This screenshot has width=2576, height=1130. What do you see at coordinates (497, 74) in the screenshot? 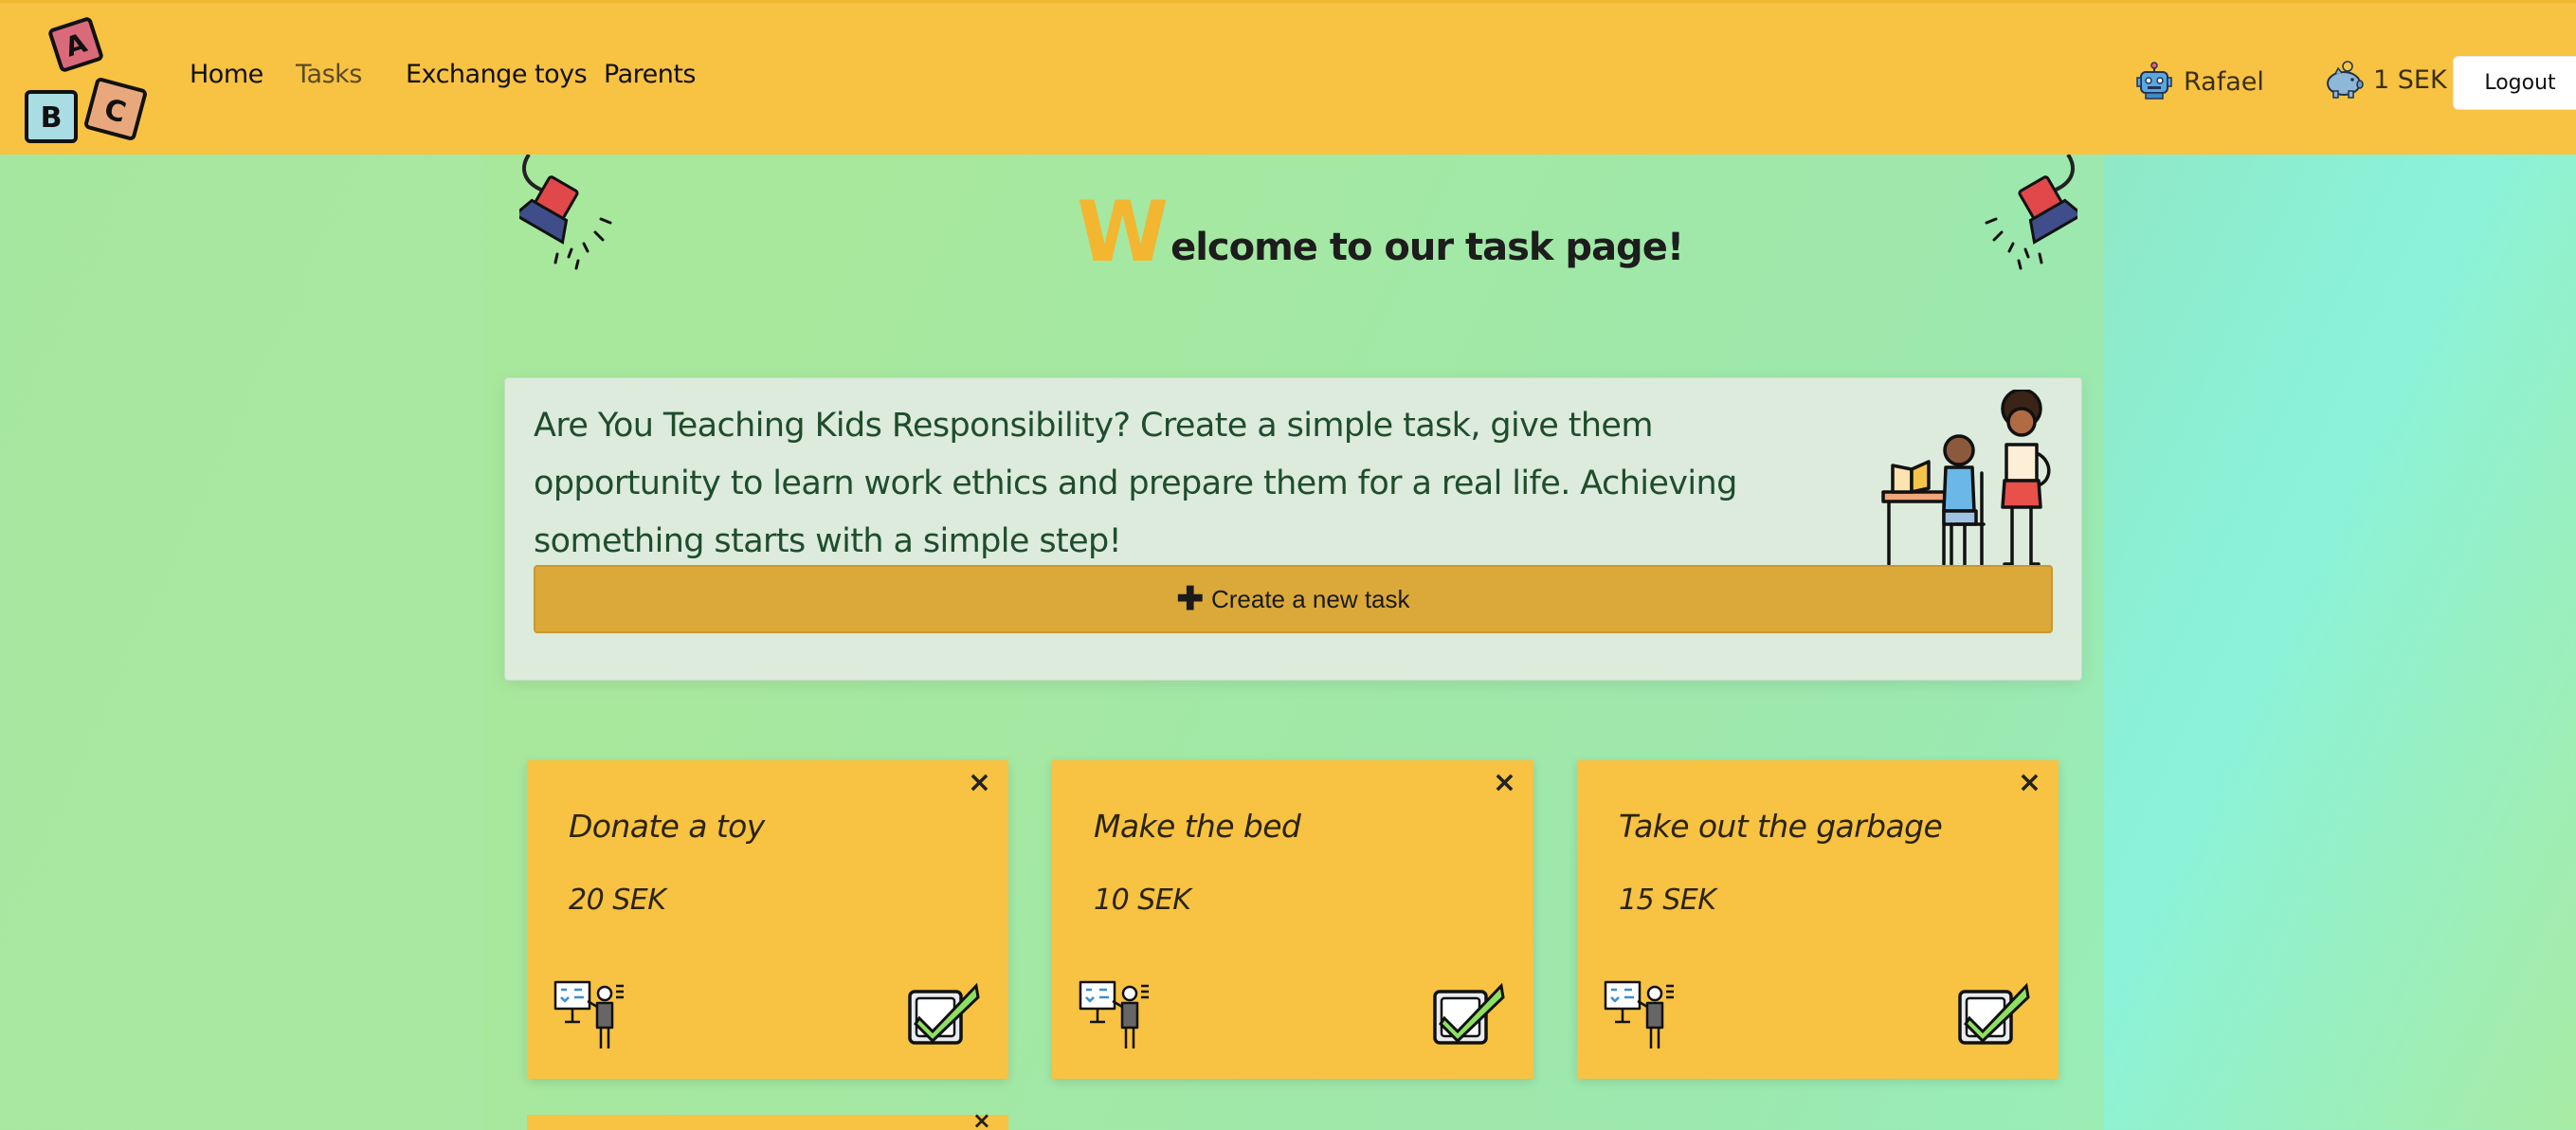
I see `nav-link-exchange-toys: Exchange toys` at bounding box center [497, 74].